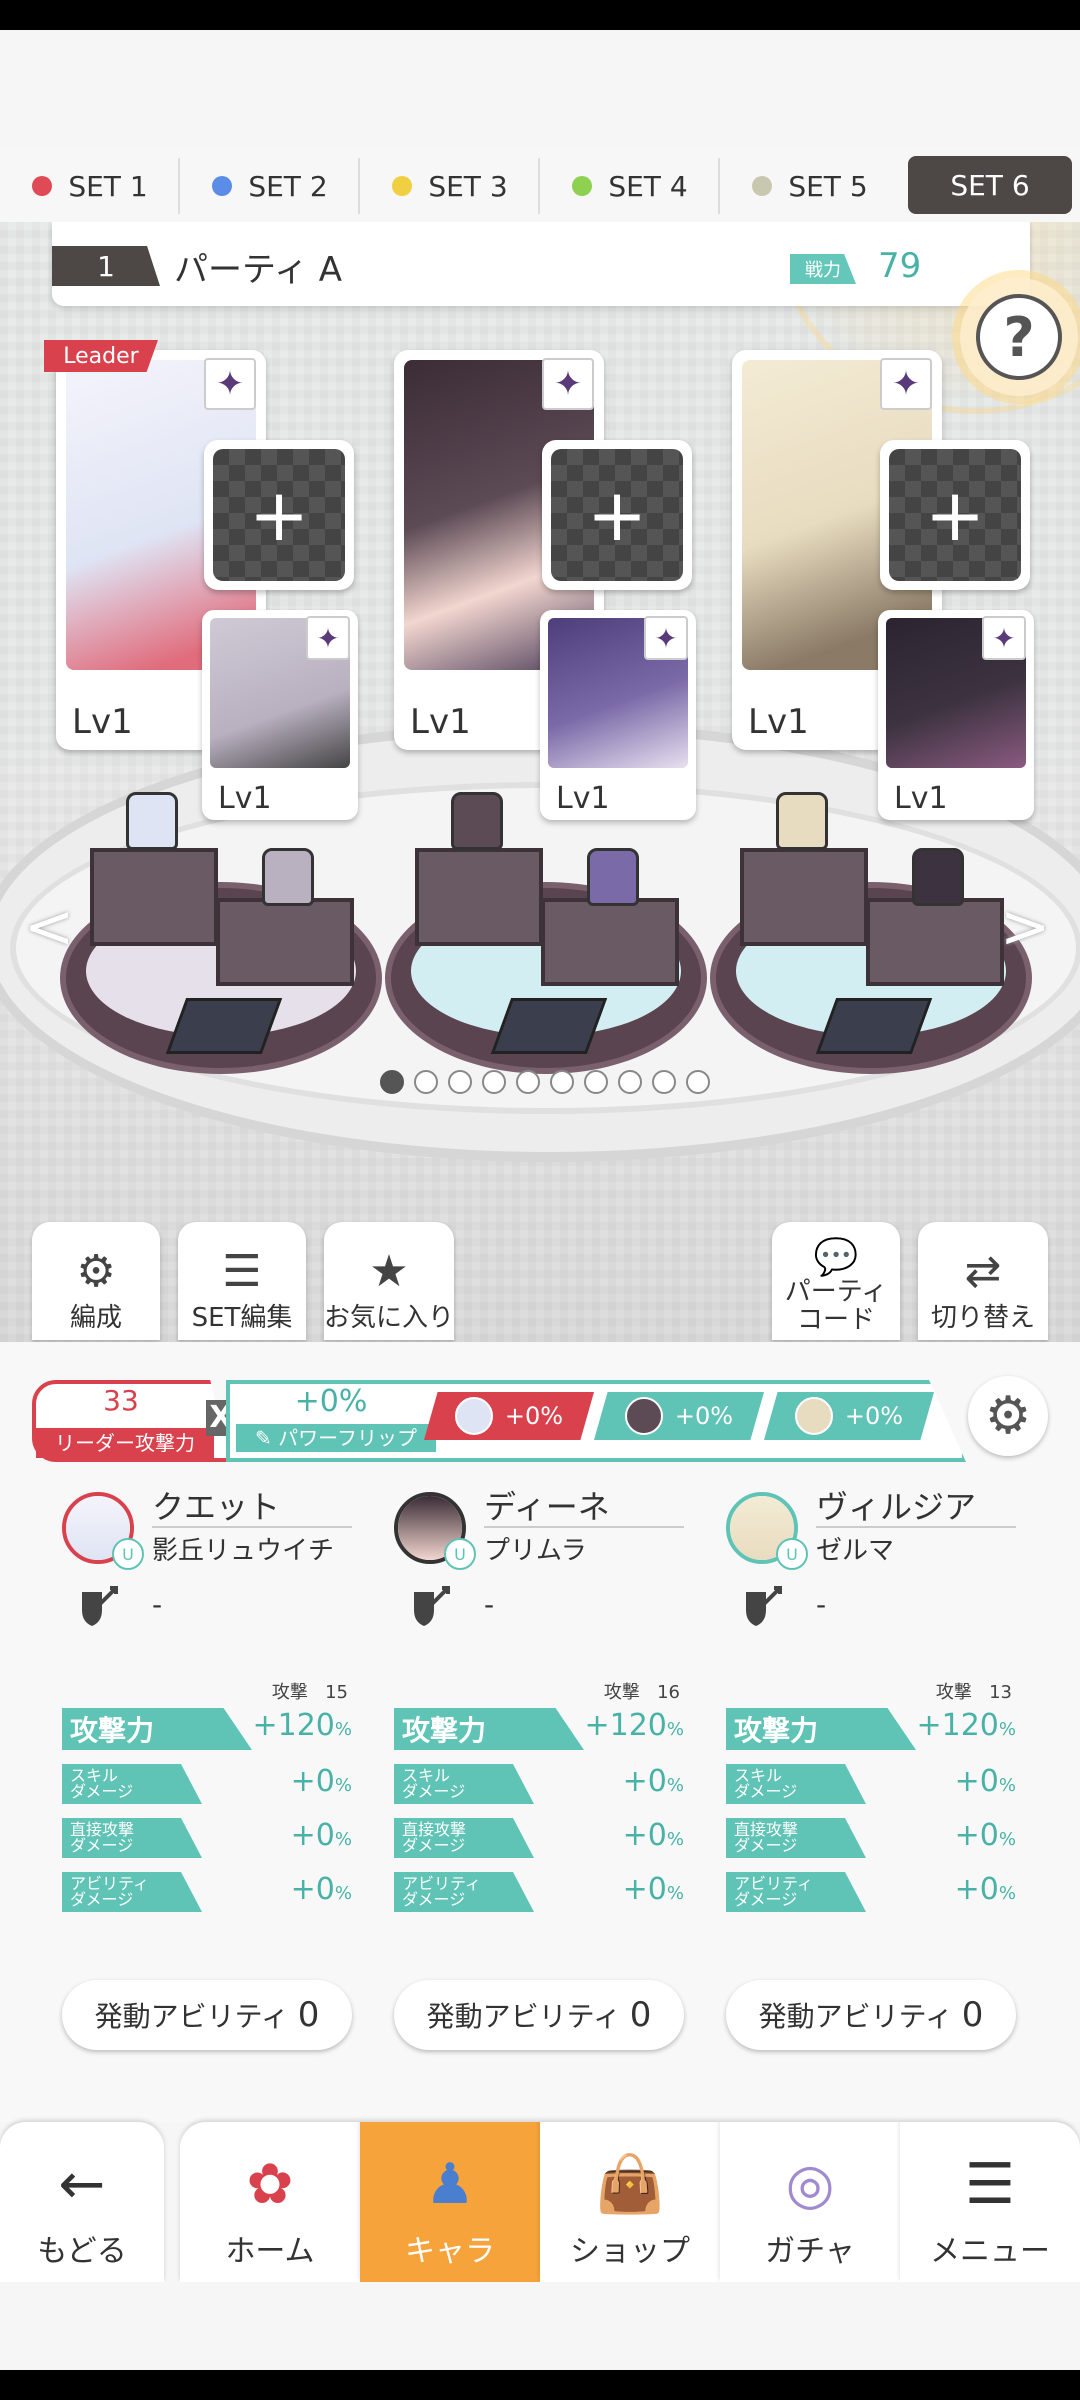 The width and height of the screenshot is (1080, 2400). What do you see at coordinates (990, 2202) in the screenshot?
I see `nav-menu: ☰ メニュー` at bounding box center [990, 2202].